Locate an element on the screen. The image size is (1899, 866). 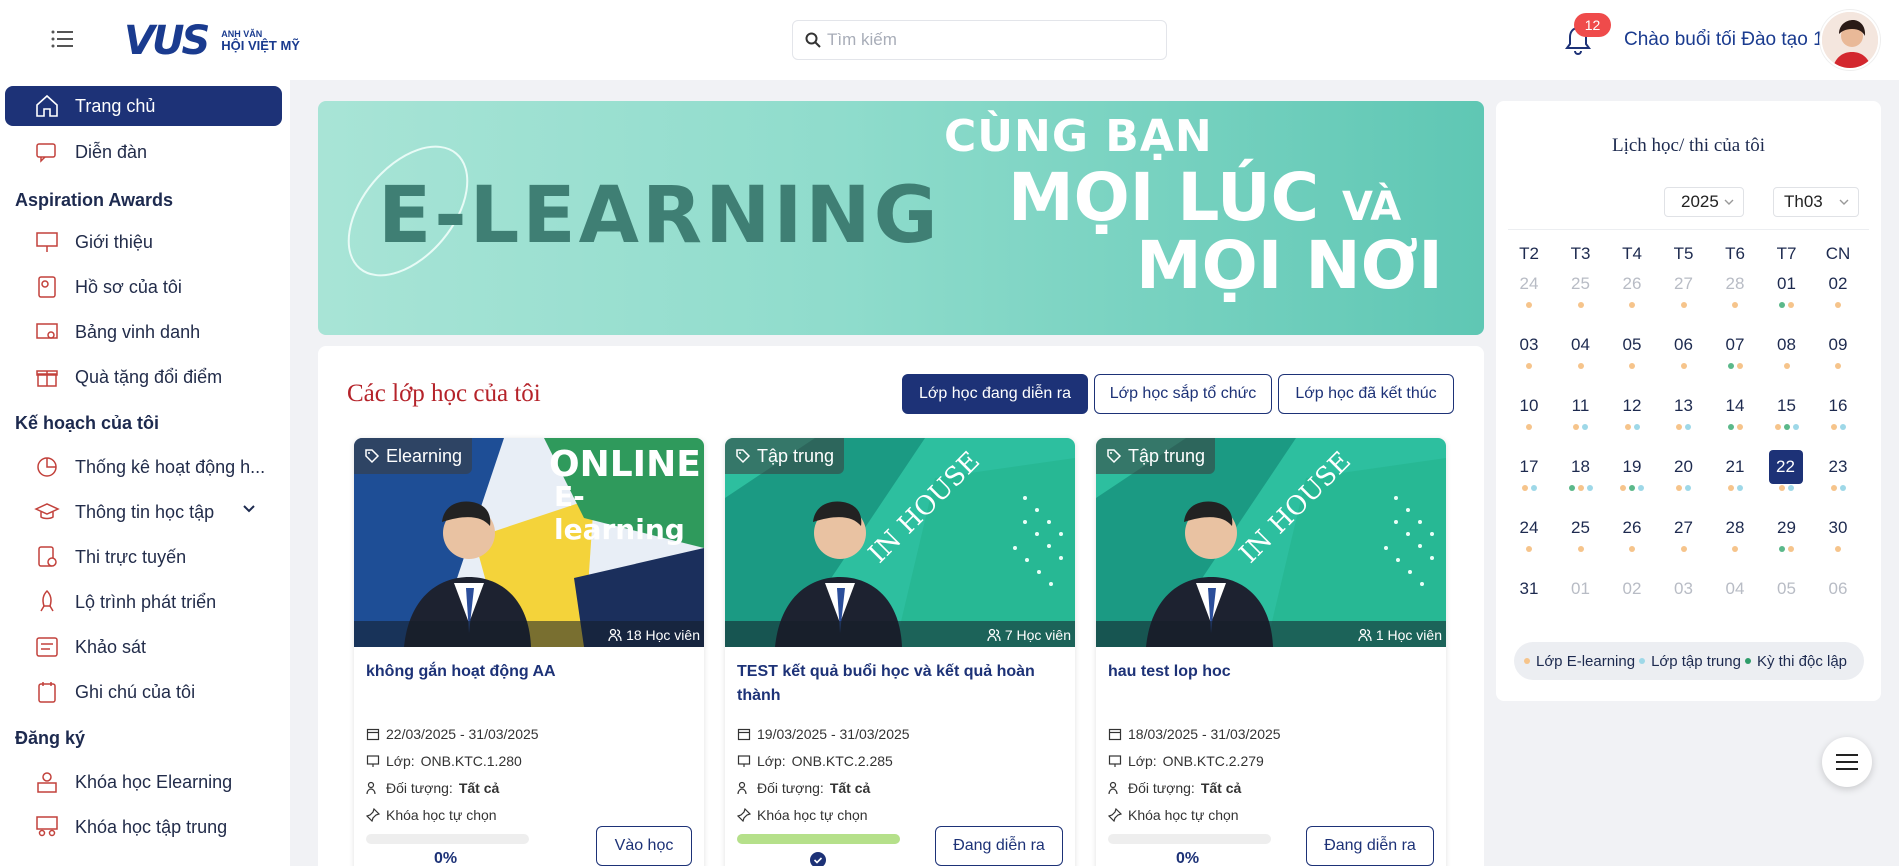
sidebar-item-profile: Hồ sơ của tôi is located at coordinates (143, 287).